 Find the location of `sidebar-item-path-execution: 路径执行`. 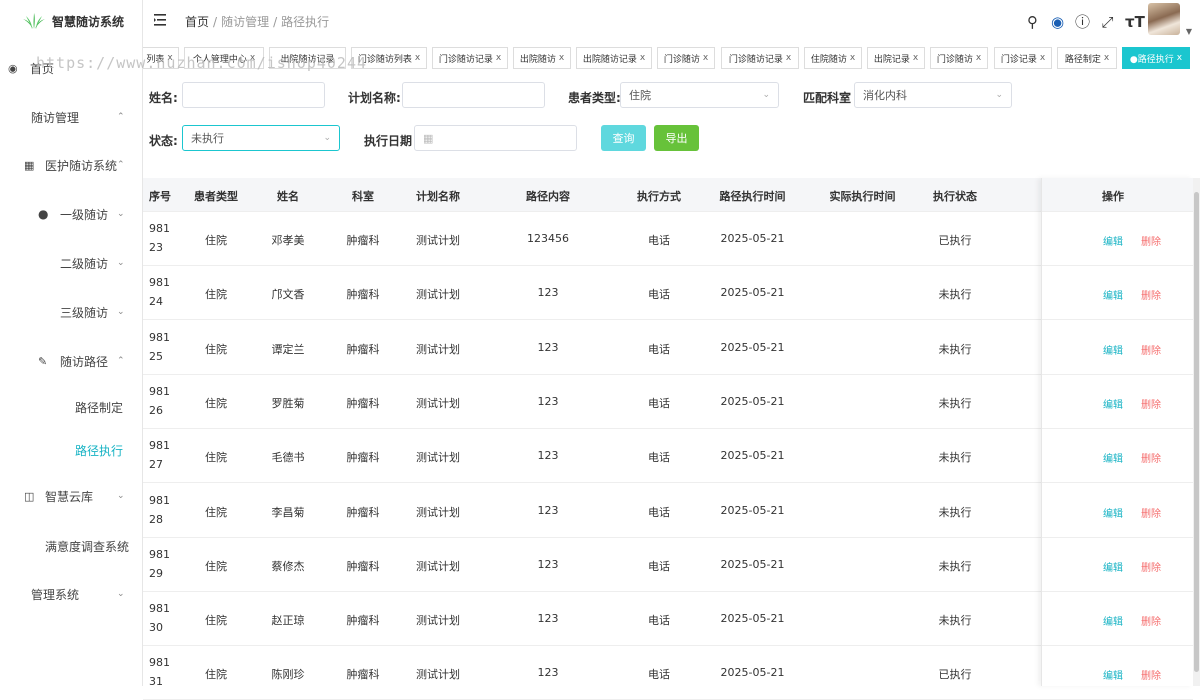

sidebar-item-path-execution: 路径执行 is located at coordinates (71, 450).